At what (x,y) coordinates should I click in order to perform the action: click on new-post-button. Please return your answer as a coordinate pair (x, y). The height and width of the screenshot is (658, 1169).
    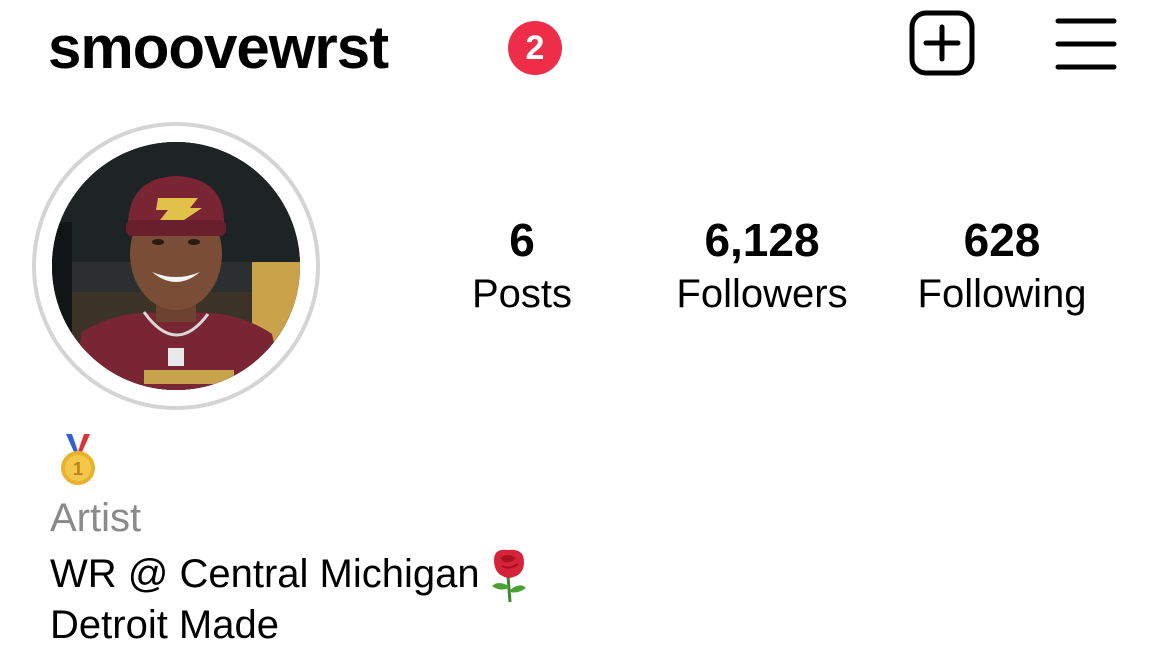
    Looking at the image, I should click on (942, 43).